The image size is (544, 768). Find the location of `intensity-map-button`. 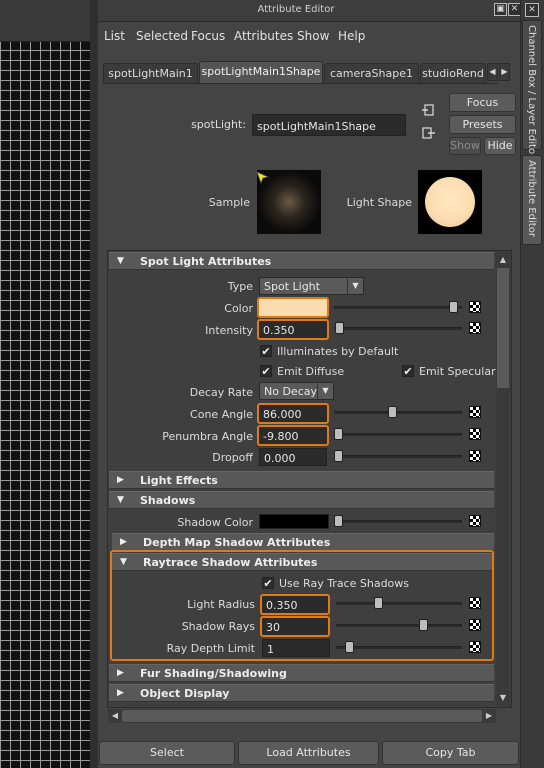

intensity-map-button is located at coordinates (475, 328).